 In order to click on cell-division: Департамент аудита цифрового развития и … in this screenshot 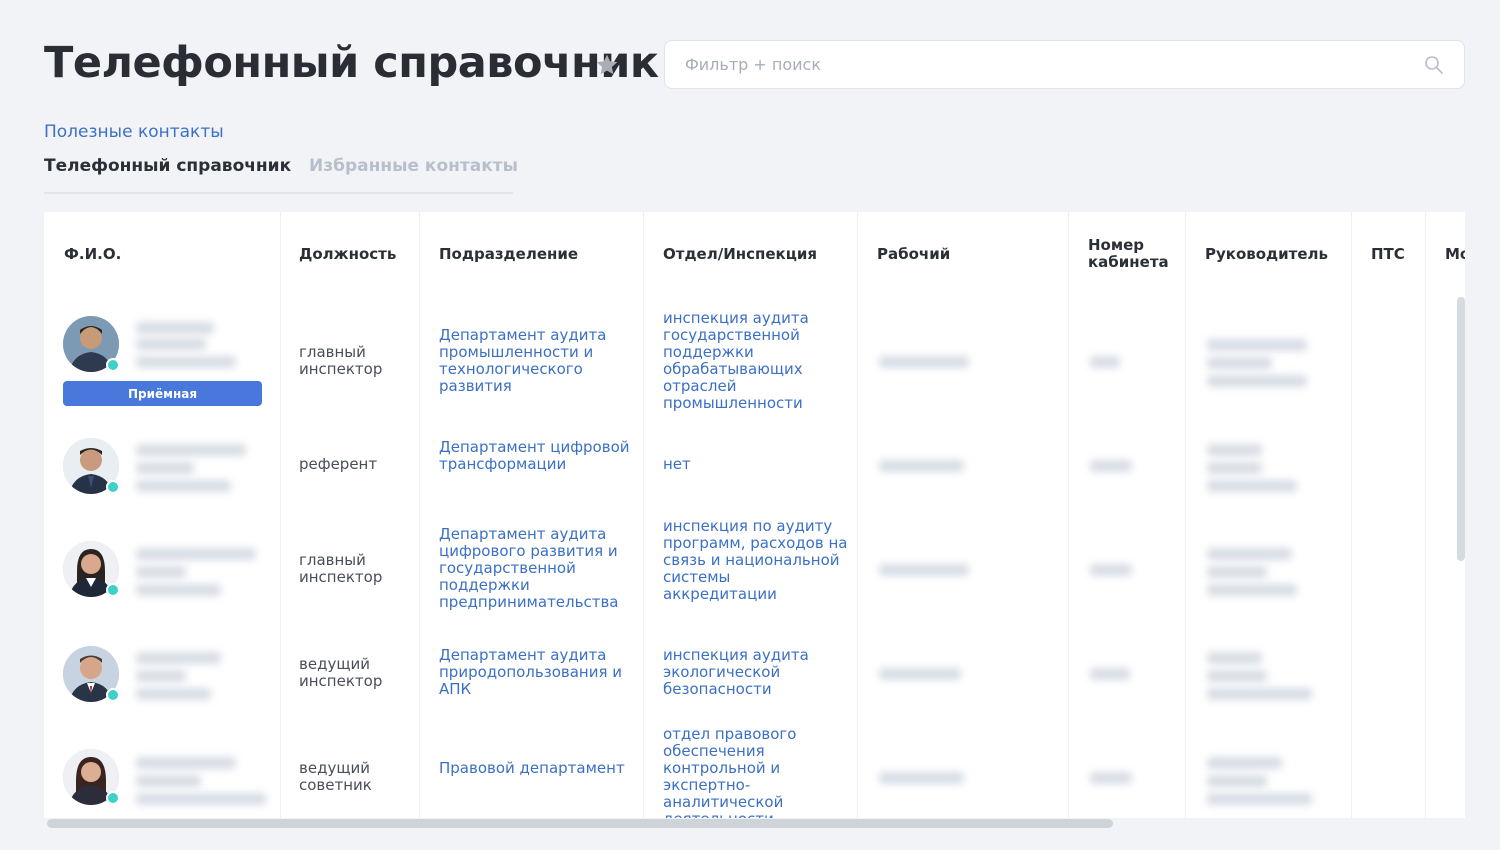, I will do `click(536, 568)`.